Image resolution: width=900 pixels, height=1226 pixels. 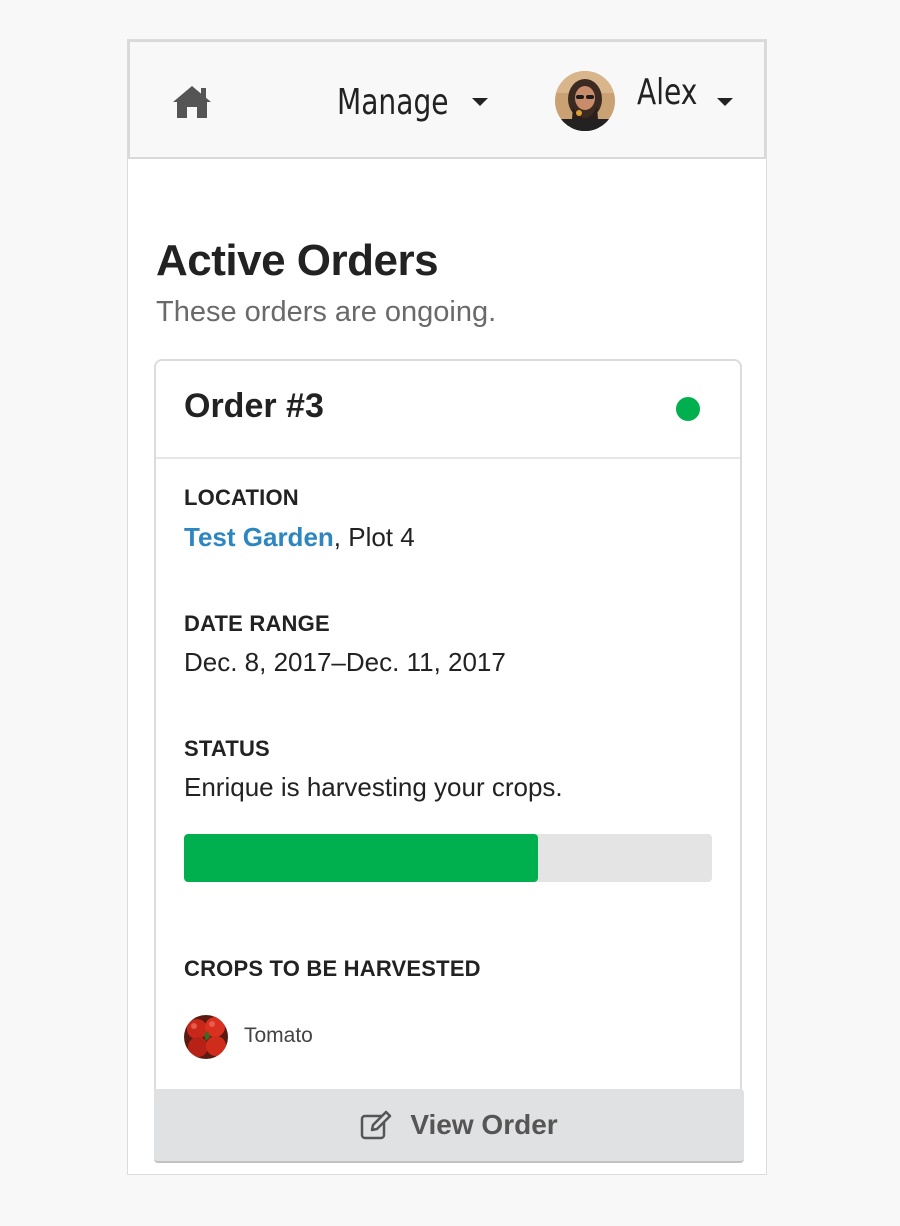 What do you see at coordinates (259, 537) in the screenshot?
I see `garden-link: Test Garden` at bounding box center [259, 537].